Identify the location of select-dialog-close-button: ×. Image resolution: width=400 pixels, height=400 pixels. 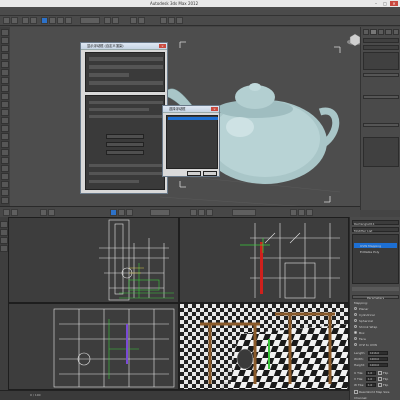
(214, 109).